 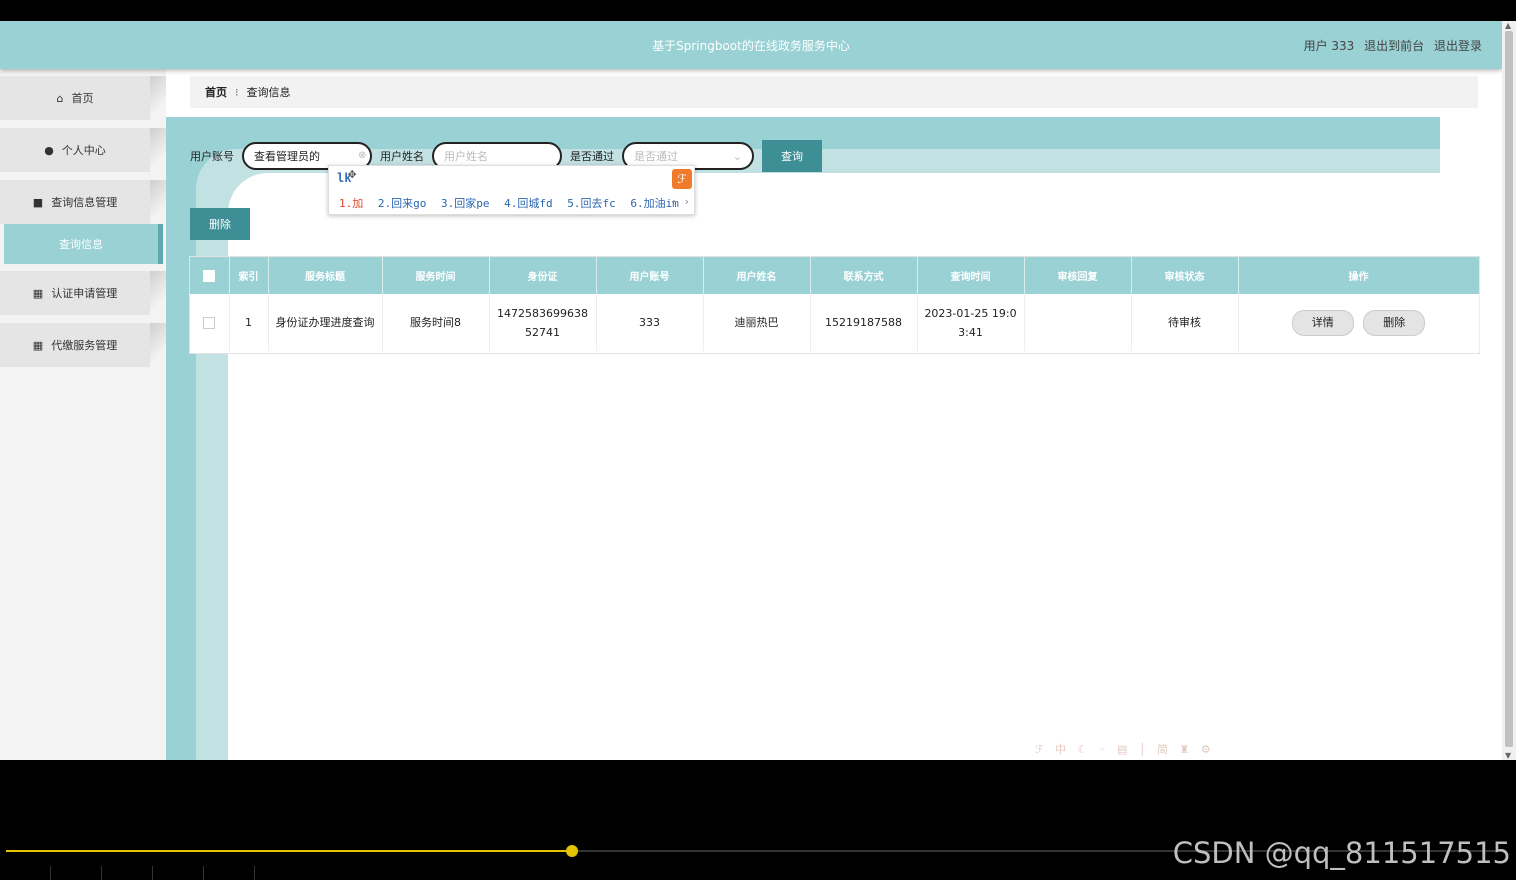 What do you see at coordinates (592, 156) in the screenshot?
I see `pass-label: 是否通过` at bounding box center [592, 156].